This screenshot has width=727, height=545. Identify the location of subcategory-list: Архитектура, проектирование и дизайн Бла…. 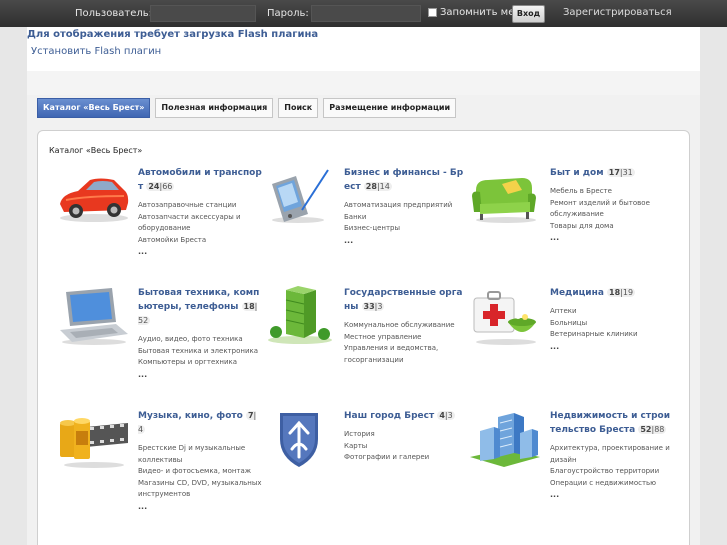
(612, 471).